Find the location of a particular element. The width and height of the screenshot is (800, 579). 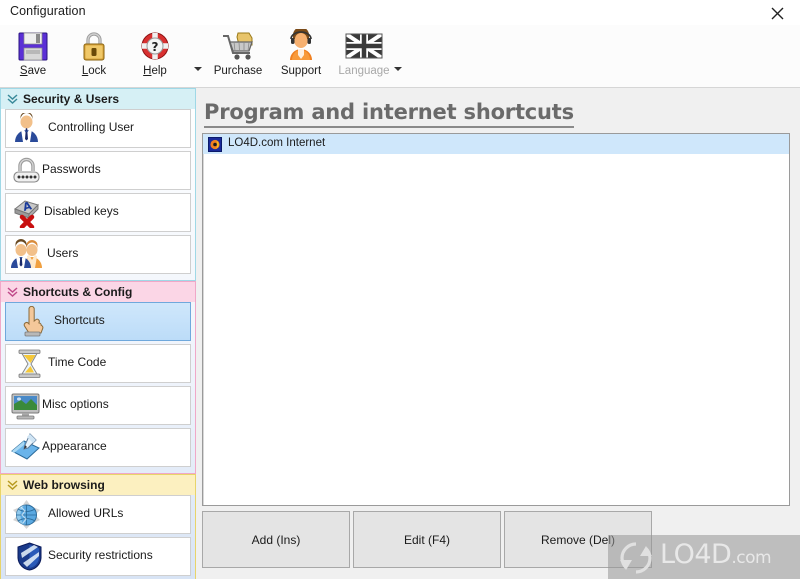

sidebar-item-appearance: Appearance is located at coordinates (98, 447).